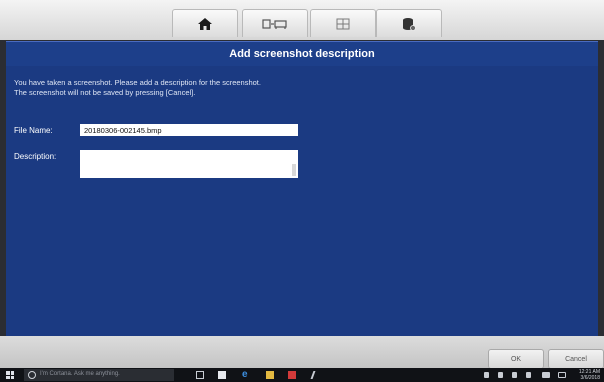 The width and height of the screenshot is (604, 382). I want to click on data-manager-button, so click(409, 23).